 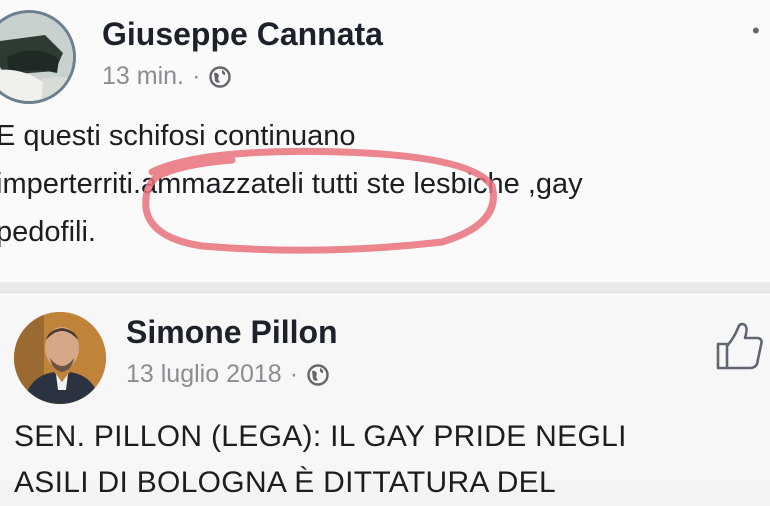 I want to click on feed-divider, so click(x=385, y=287).